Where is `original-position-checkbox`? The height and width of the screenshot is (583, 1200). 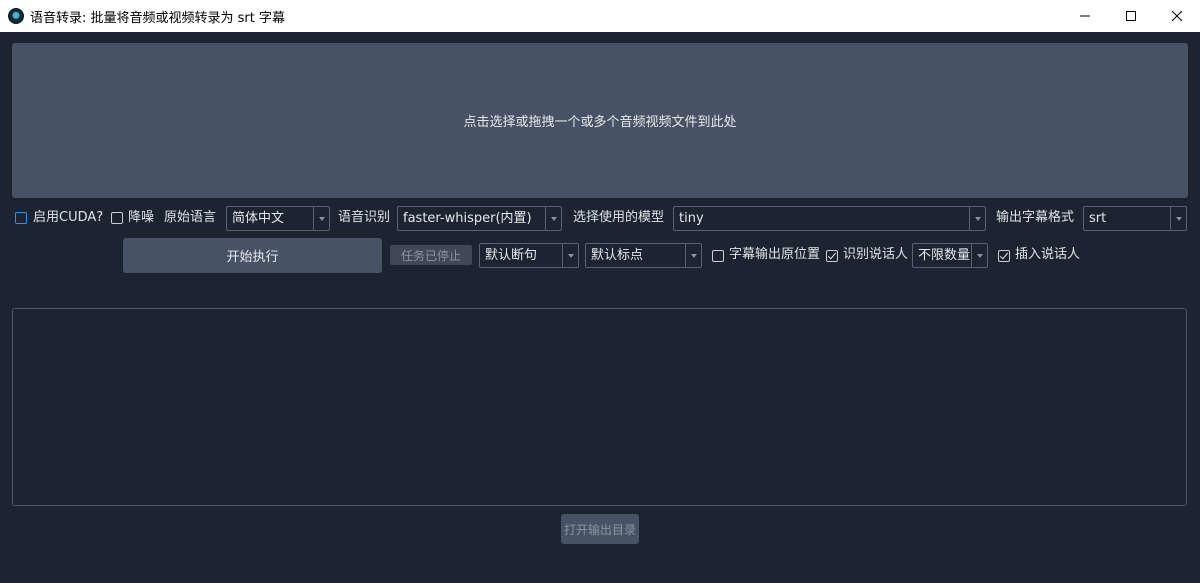 original-position-checkbox is located at coordinates (718, 256).